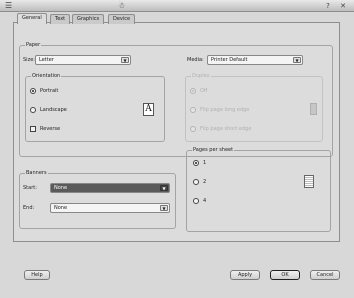  Describe the element at coordinates (255, 60) in the screenshot. I see `media-combo: Printer Default ▼` at that location.